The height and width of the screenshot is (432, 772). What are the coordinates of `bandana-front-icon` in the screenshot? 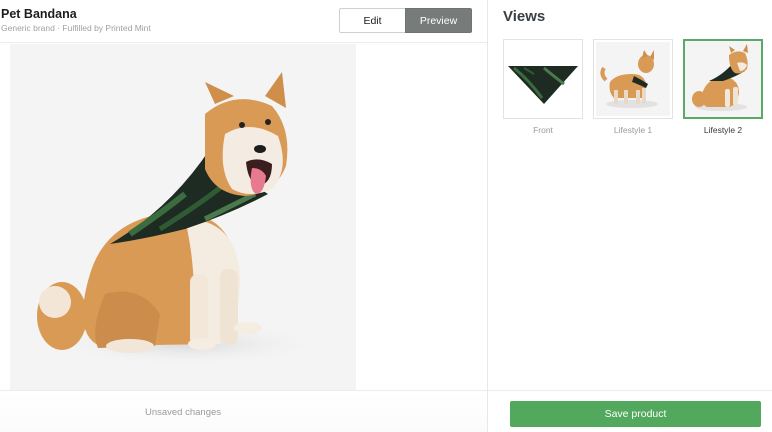 It's located at (543, 85).